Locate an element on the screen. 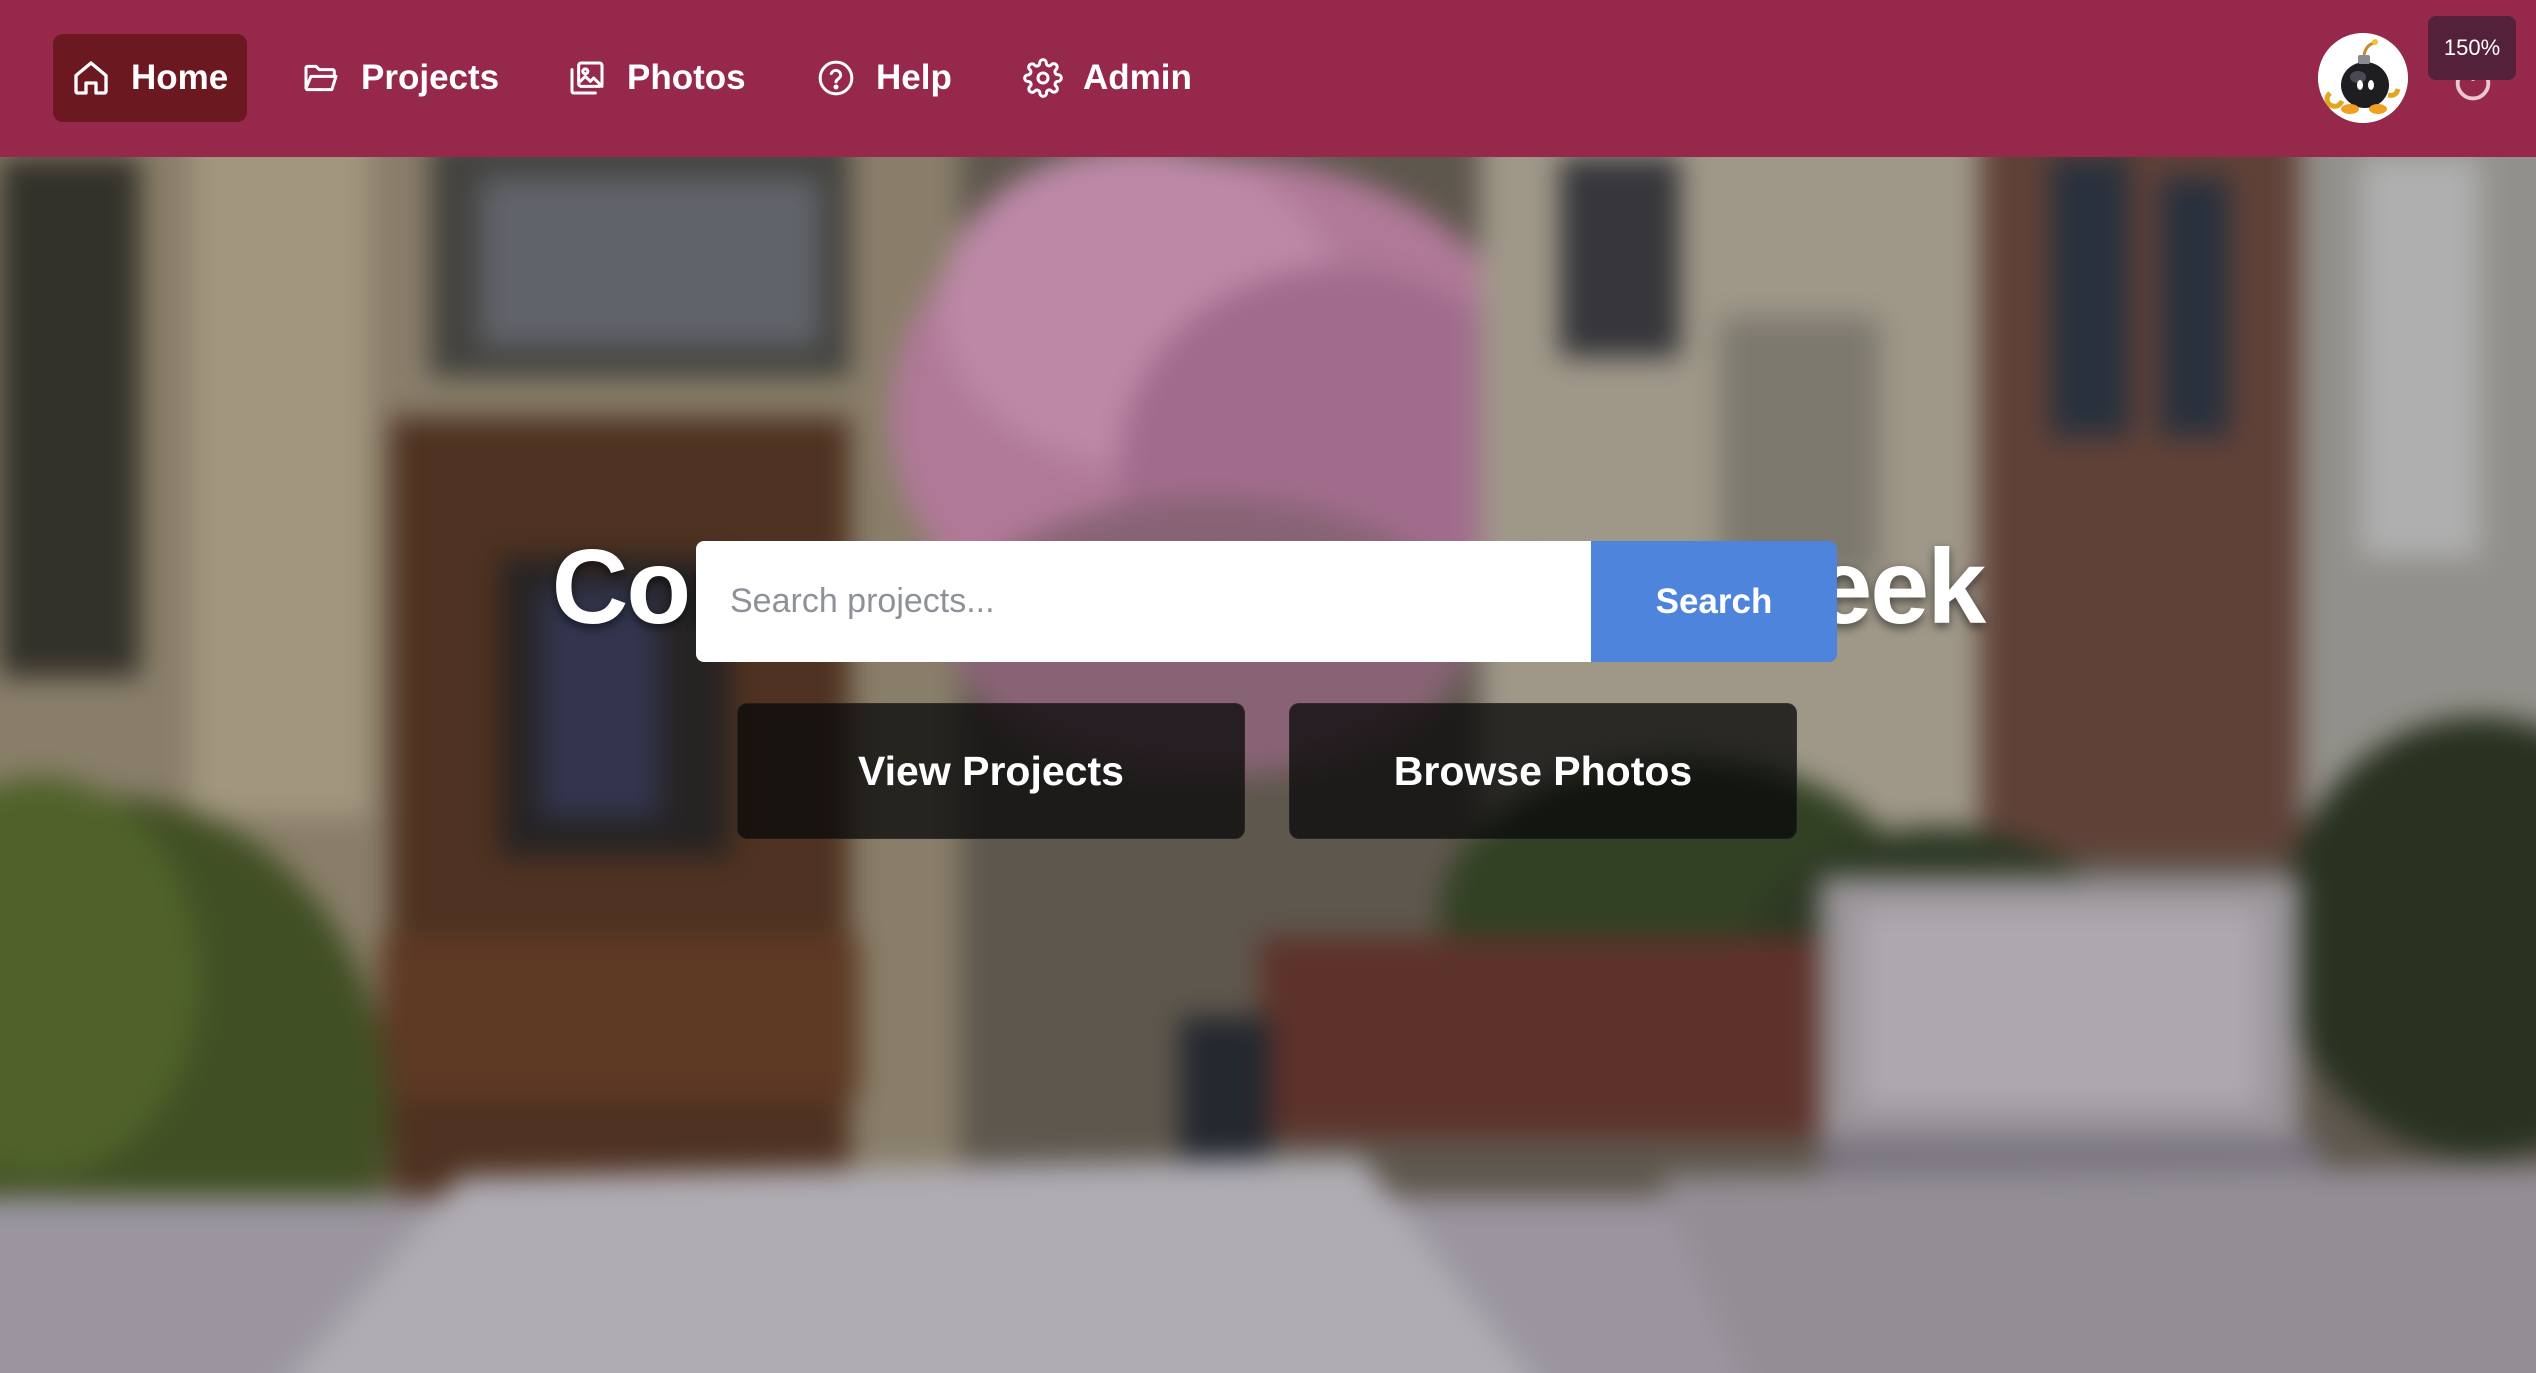  nav-help: Help is located at coordinates (884, 78).